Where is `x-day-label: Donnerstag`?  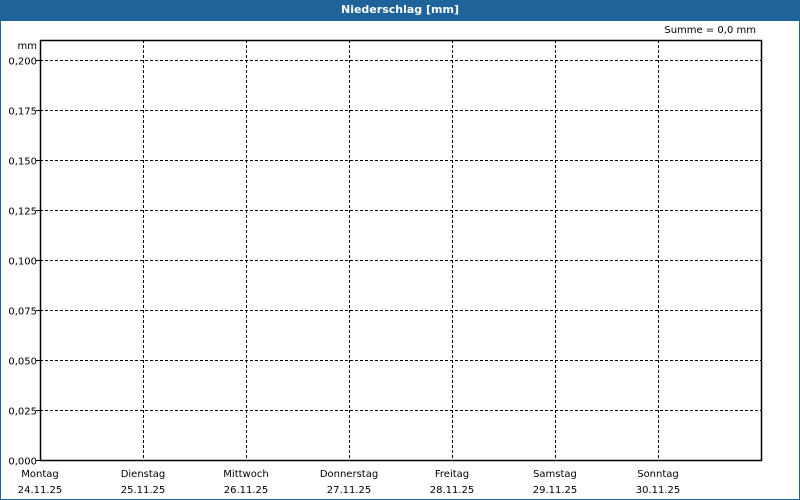 x-day-label: Donnerstag is located at coordinates (349, 474).